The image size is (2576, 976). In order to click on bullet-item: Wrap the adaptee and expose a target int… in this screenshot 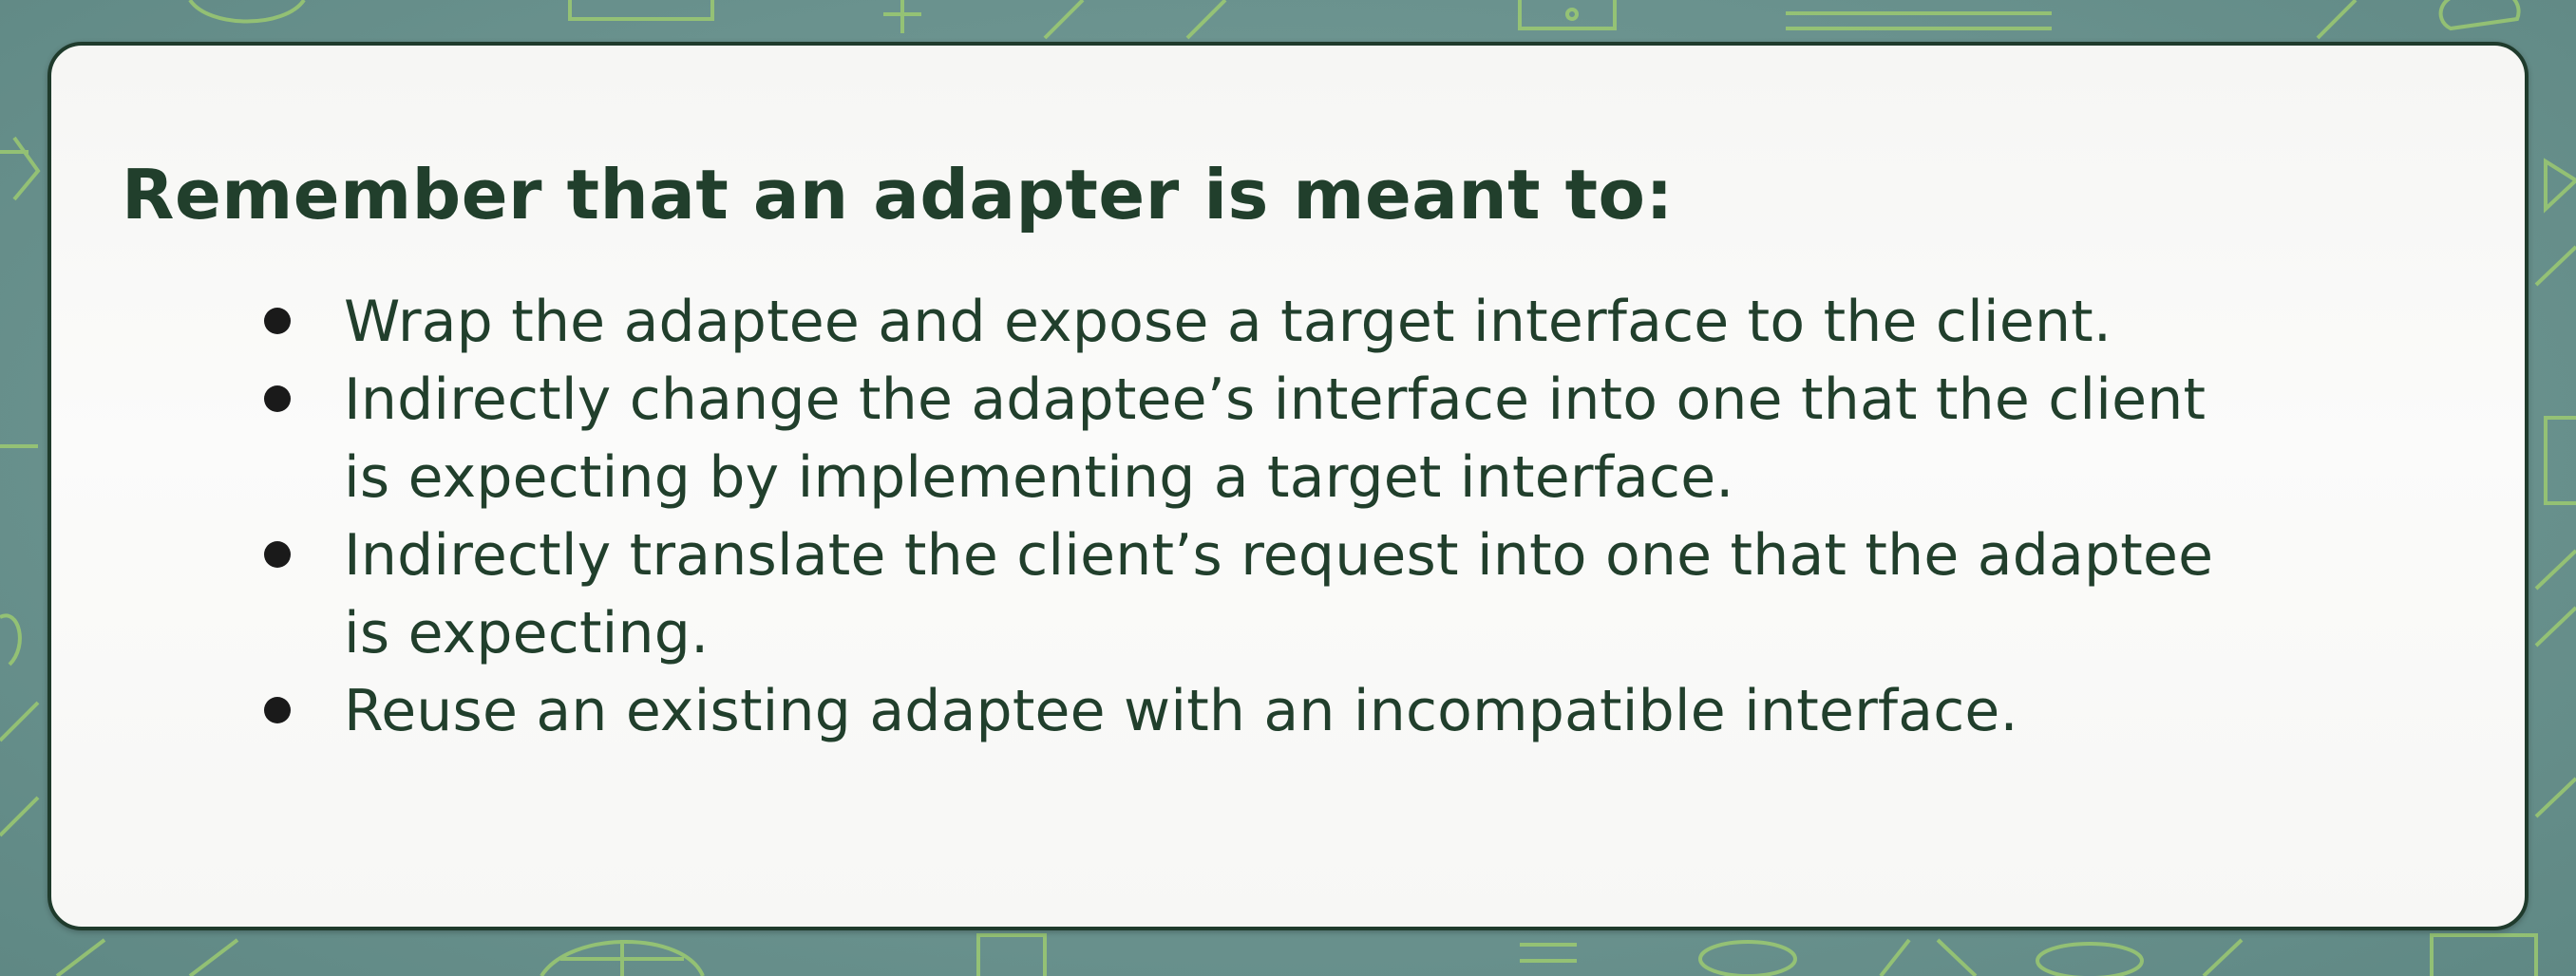, I will do `click(1337, 322)`.